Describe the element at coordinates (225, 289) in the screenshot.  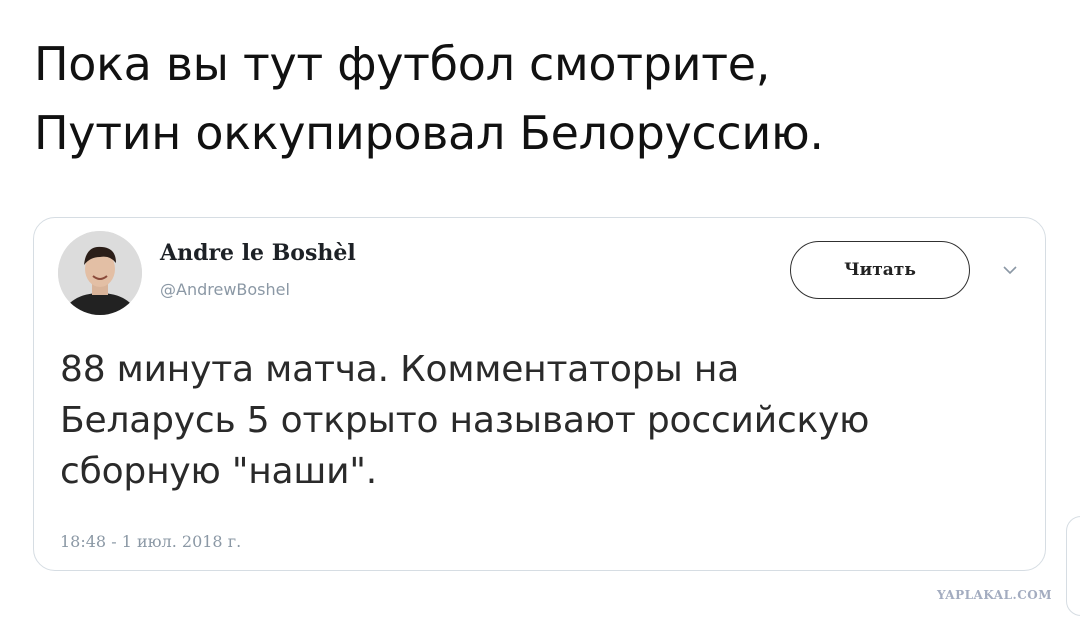
I see `author-handle: @AndrewBoshel` at that location.